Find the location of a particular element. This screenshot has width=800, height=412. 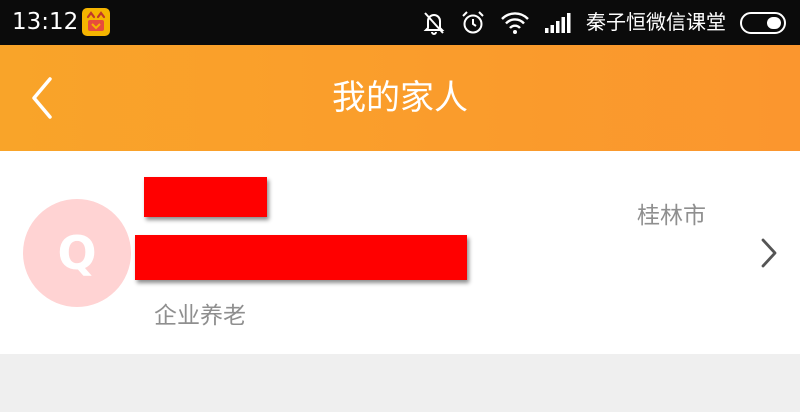

city-label: 桂林市 is located at coordinates (671, 216).